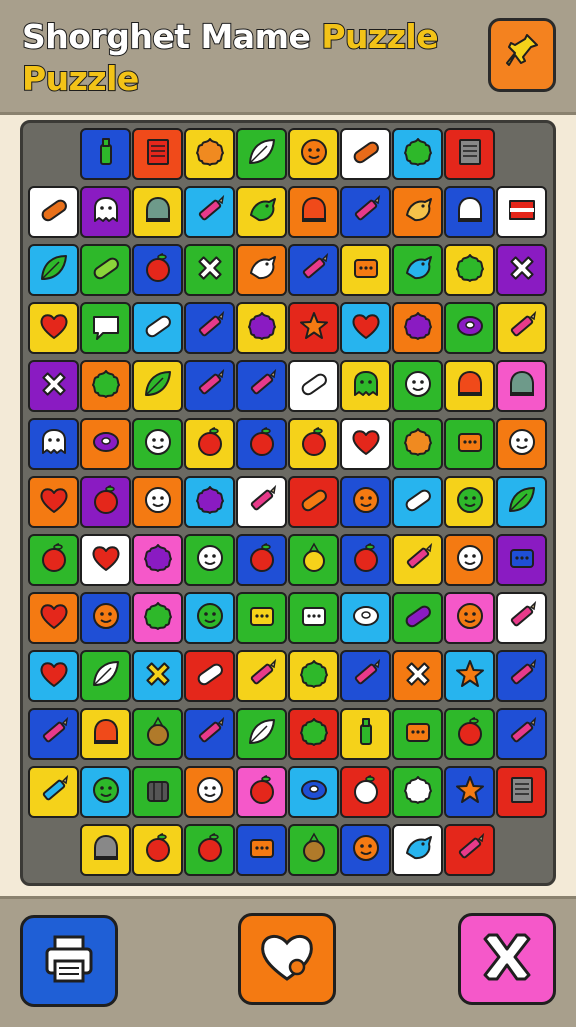  What do you see at coordinates (69, 961) in the screenshot?
I see `print-button` at bounding box center [69, 961].